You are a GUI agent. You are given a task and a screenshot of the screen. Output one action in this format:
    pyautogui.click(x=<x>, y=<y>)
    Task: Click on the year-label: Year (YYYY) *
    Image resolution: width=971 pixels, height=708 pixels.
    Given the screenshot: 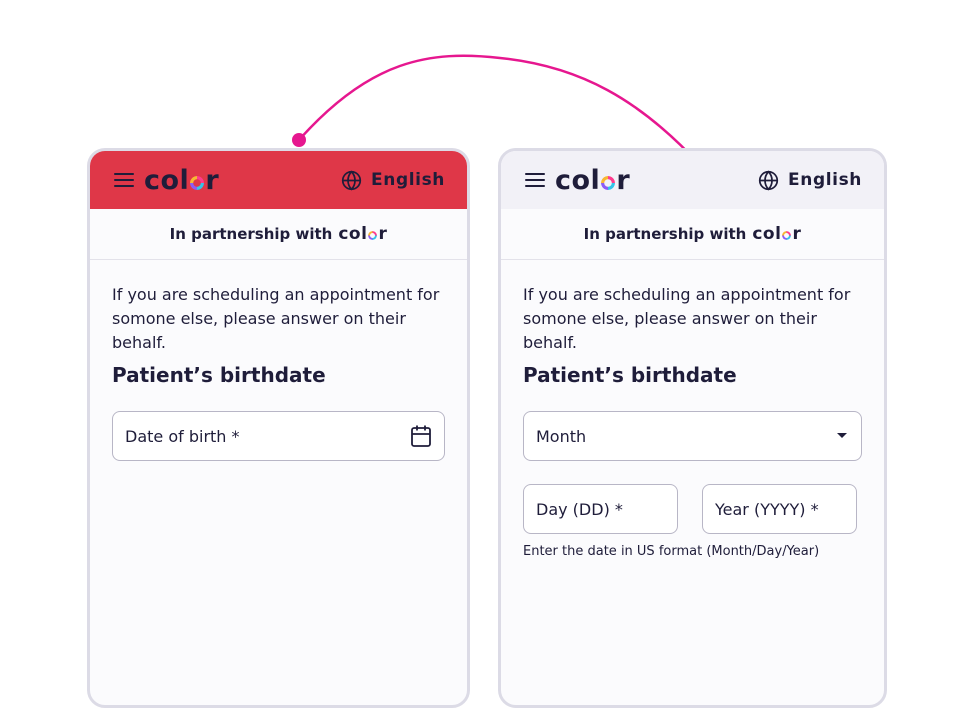 What is the action you would take?
    pyautogui.click(x=767, y=509)
    